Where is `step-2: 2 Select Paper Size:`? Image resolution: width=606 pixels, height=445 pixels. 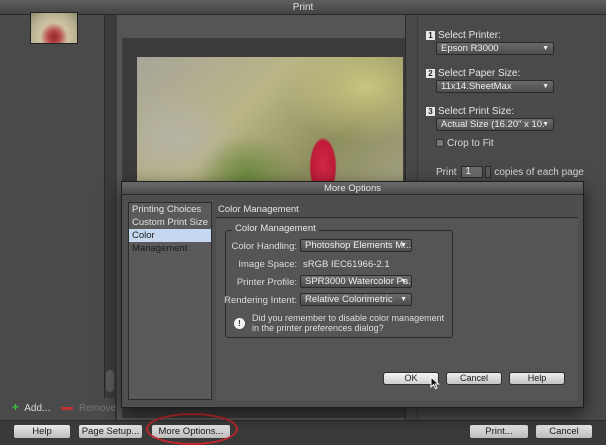
step-2: 2 Select Paper Size: is located at coordinates (473, 73).